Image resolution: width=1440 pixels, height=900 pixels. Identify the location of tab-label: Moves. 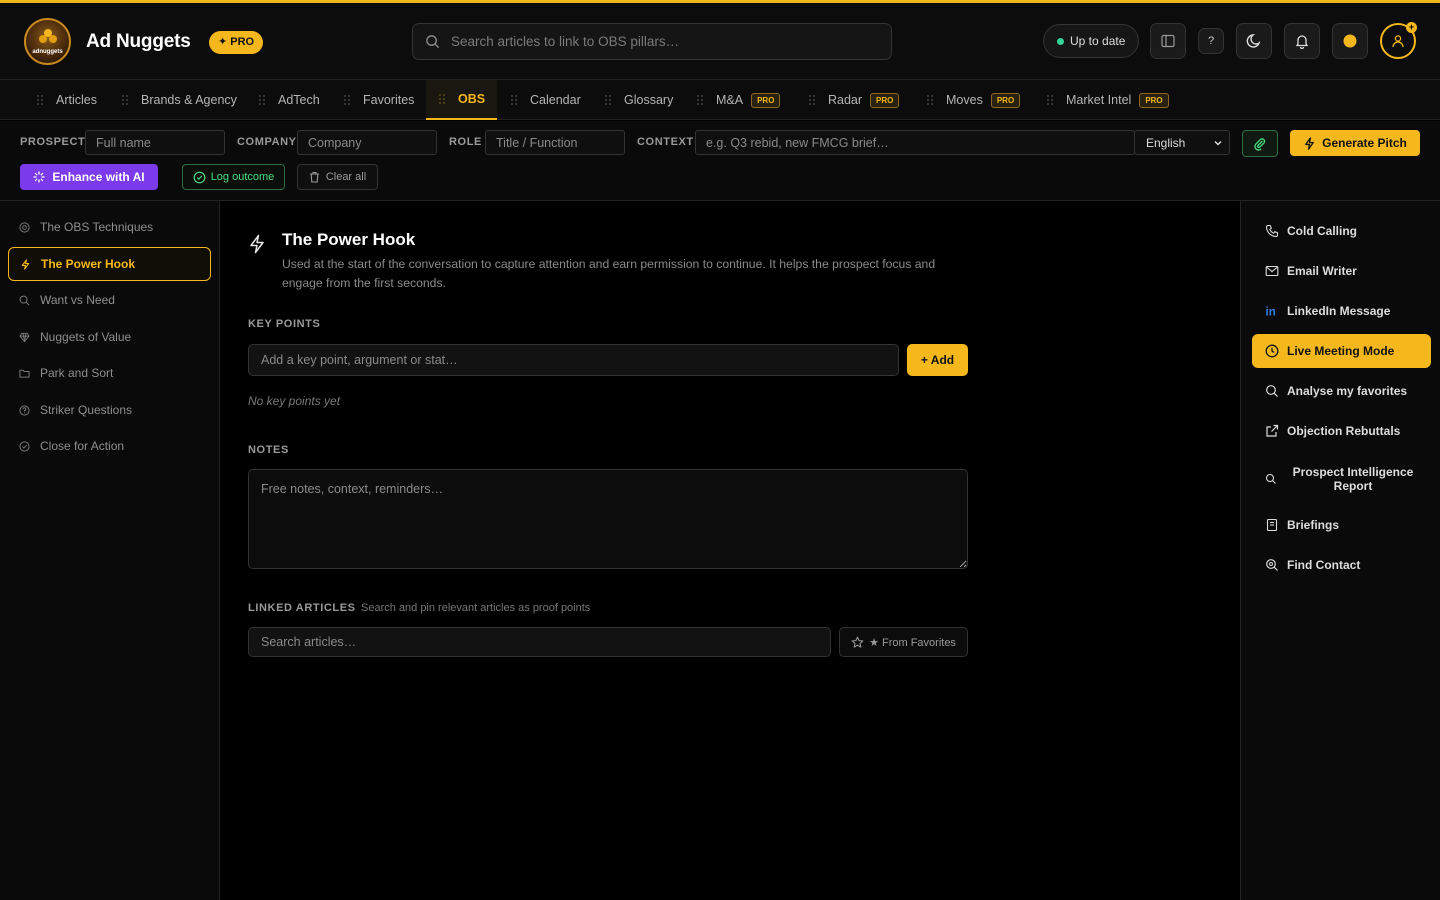
(964, 100).